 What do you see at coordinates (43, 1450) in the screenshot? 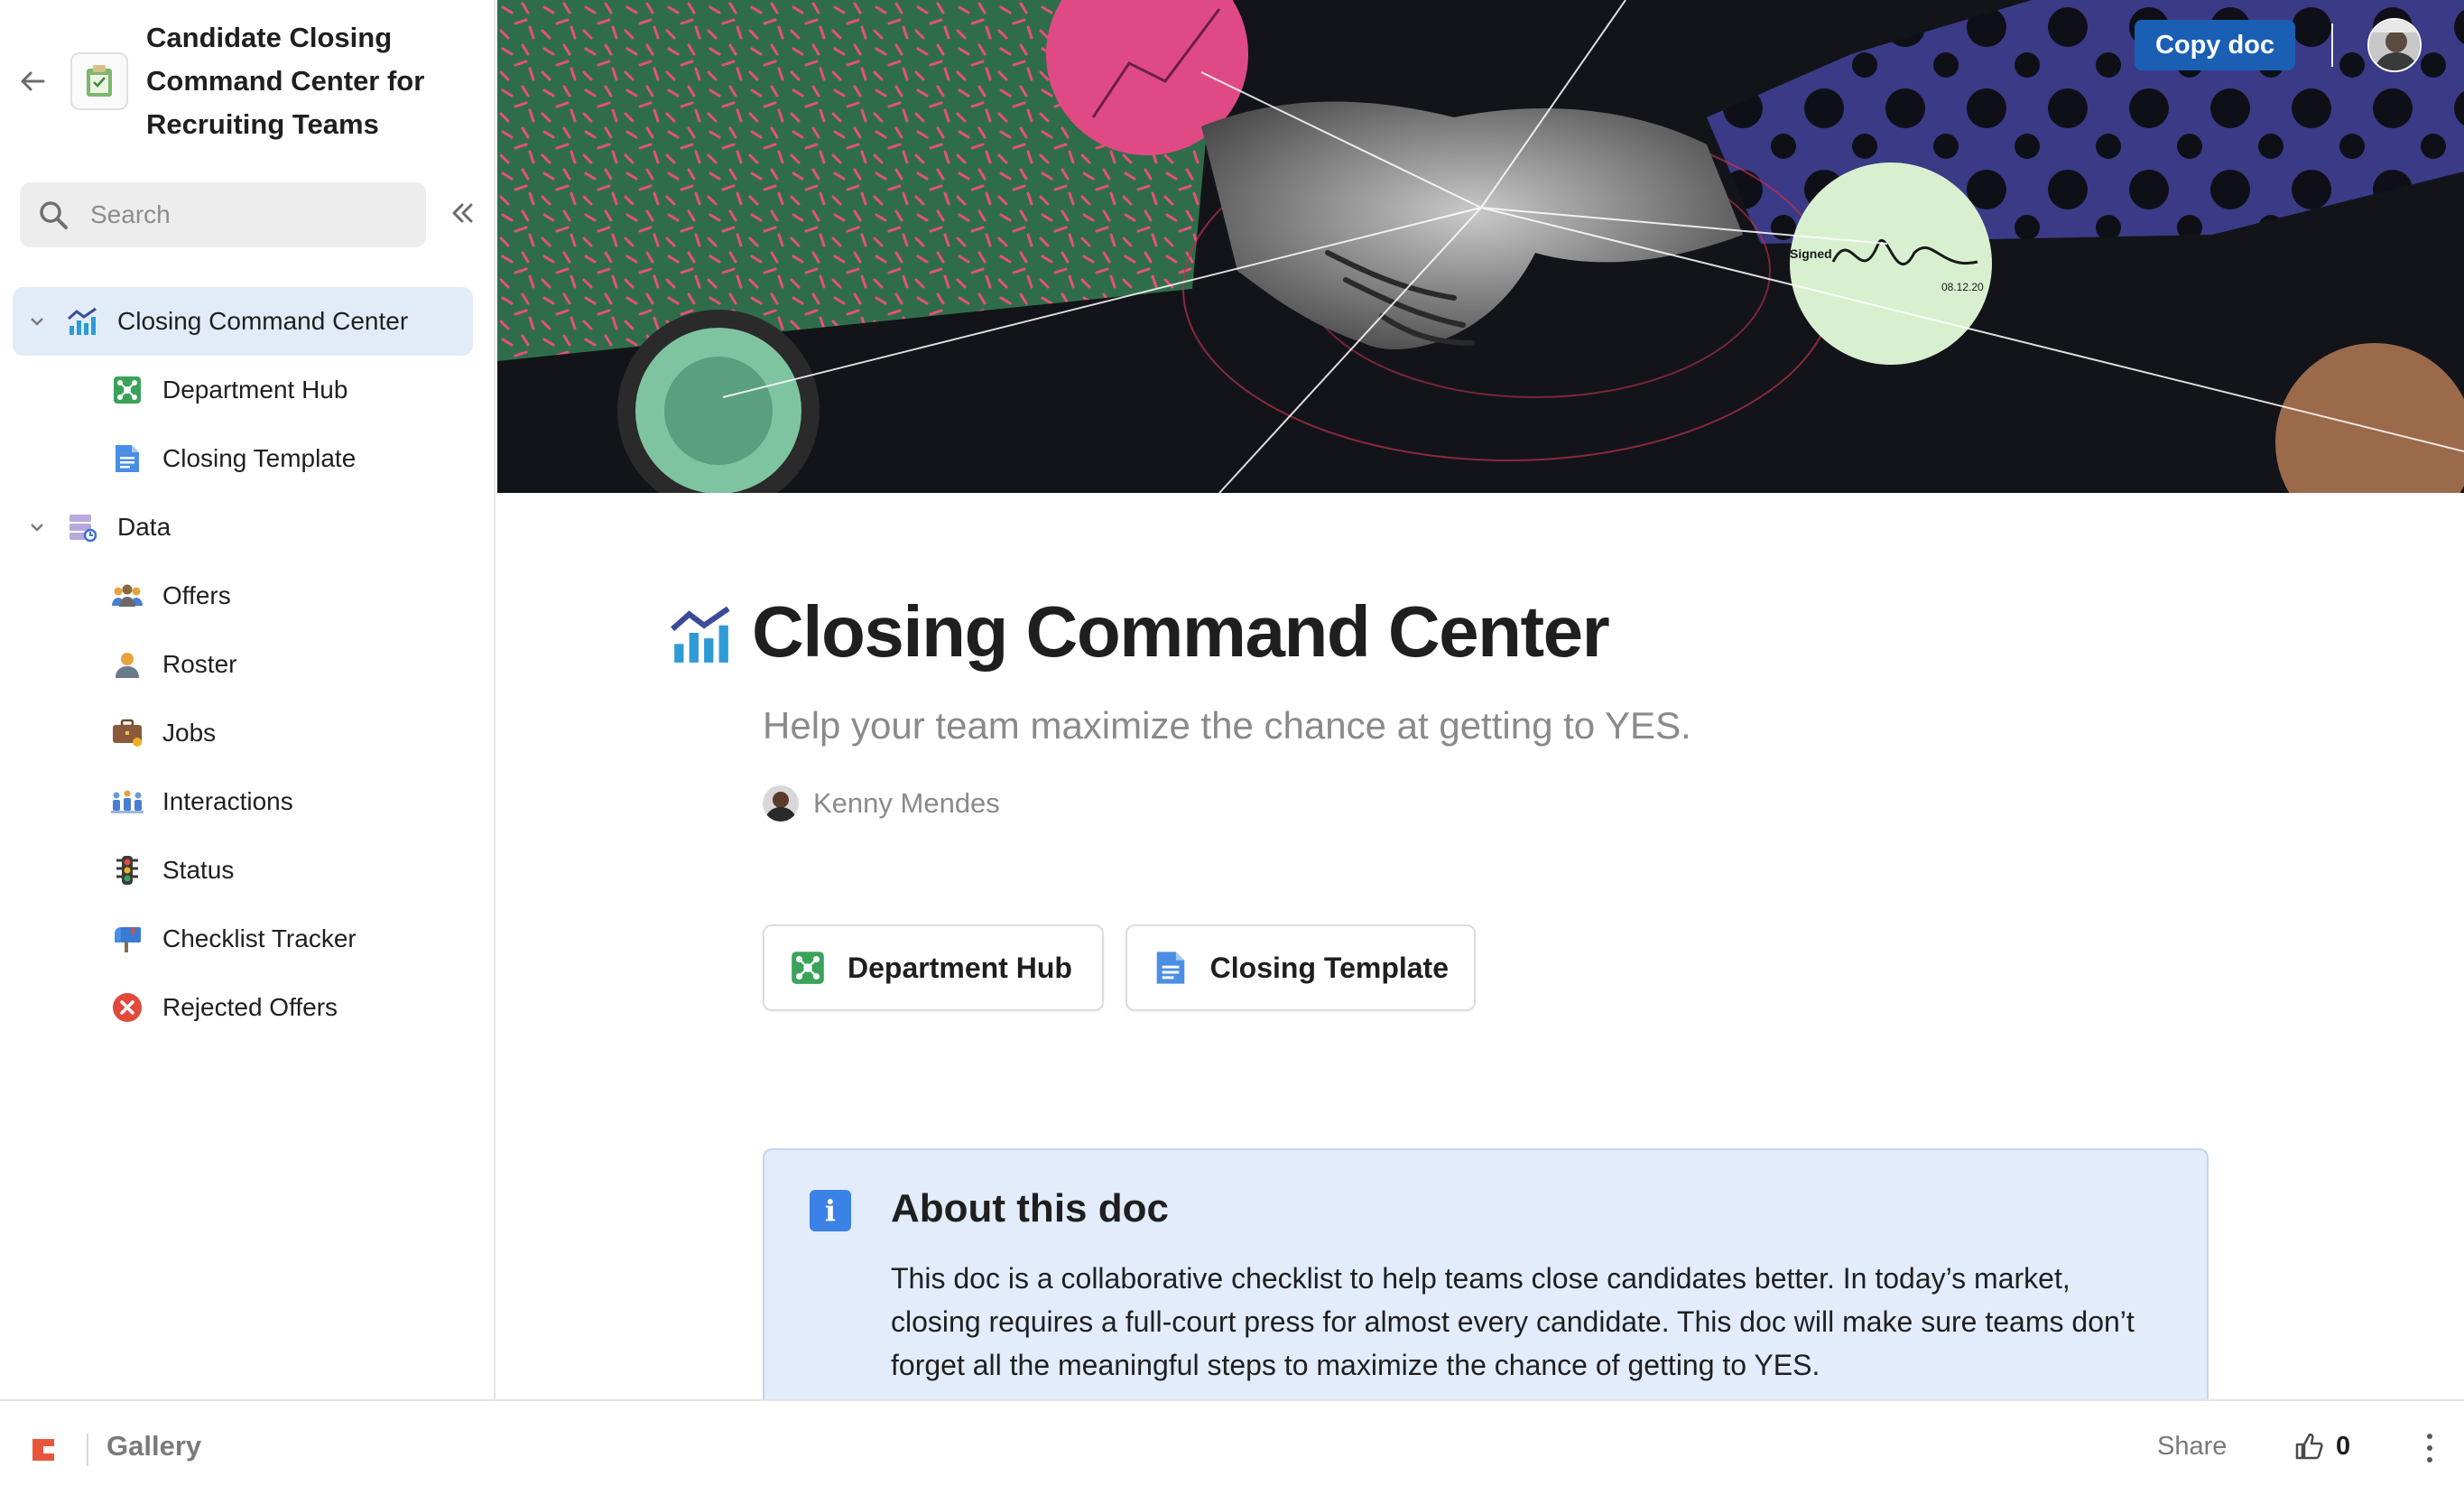
I see `coda-logo-icon` at bounding box center [43, 1450].